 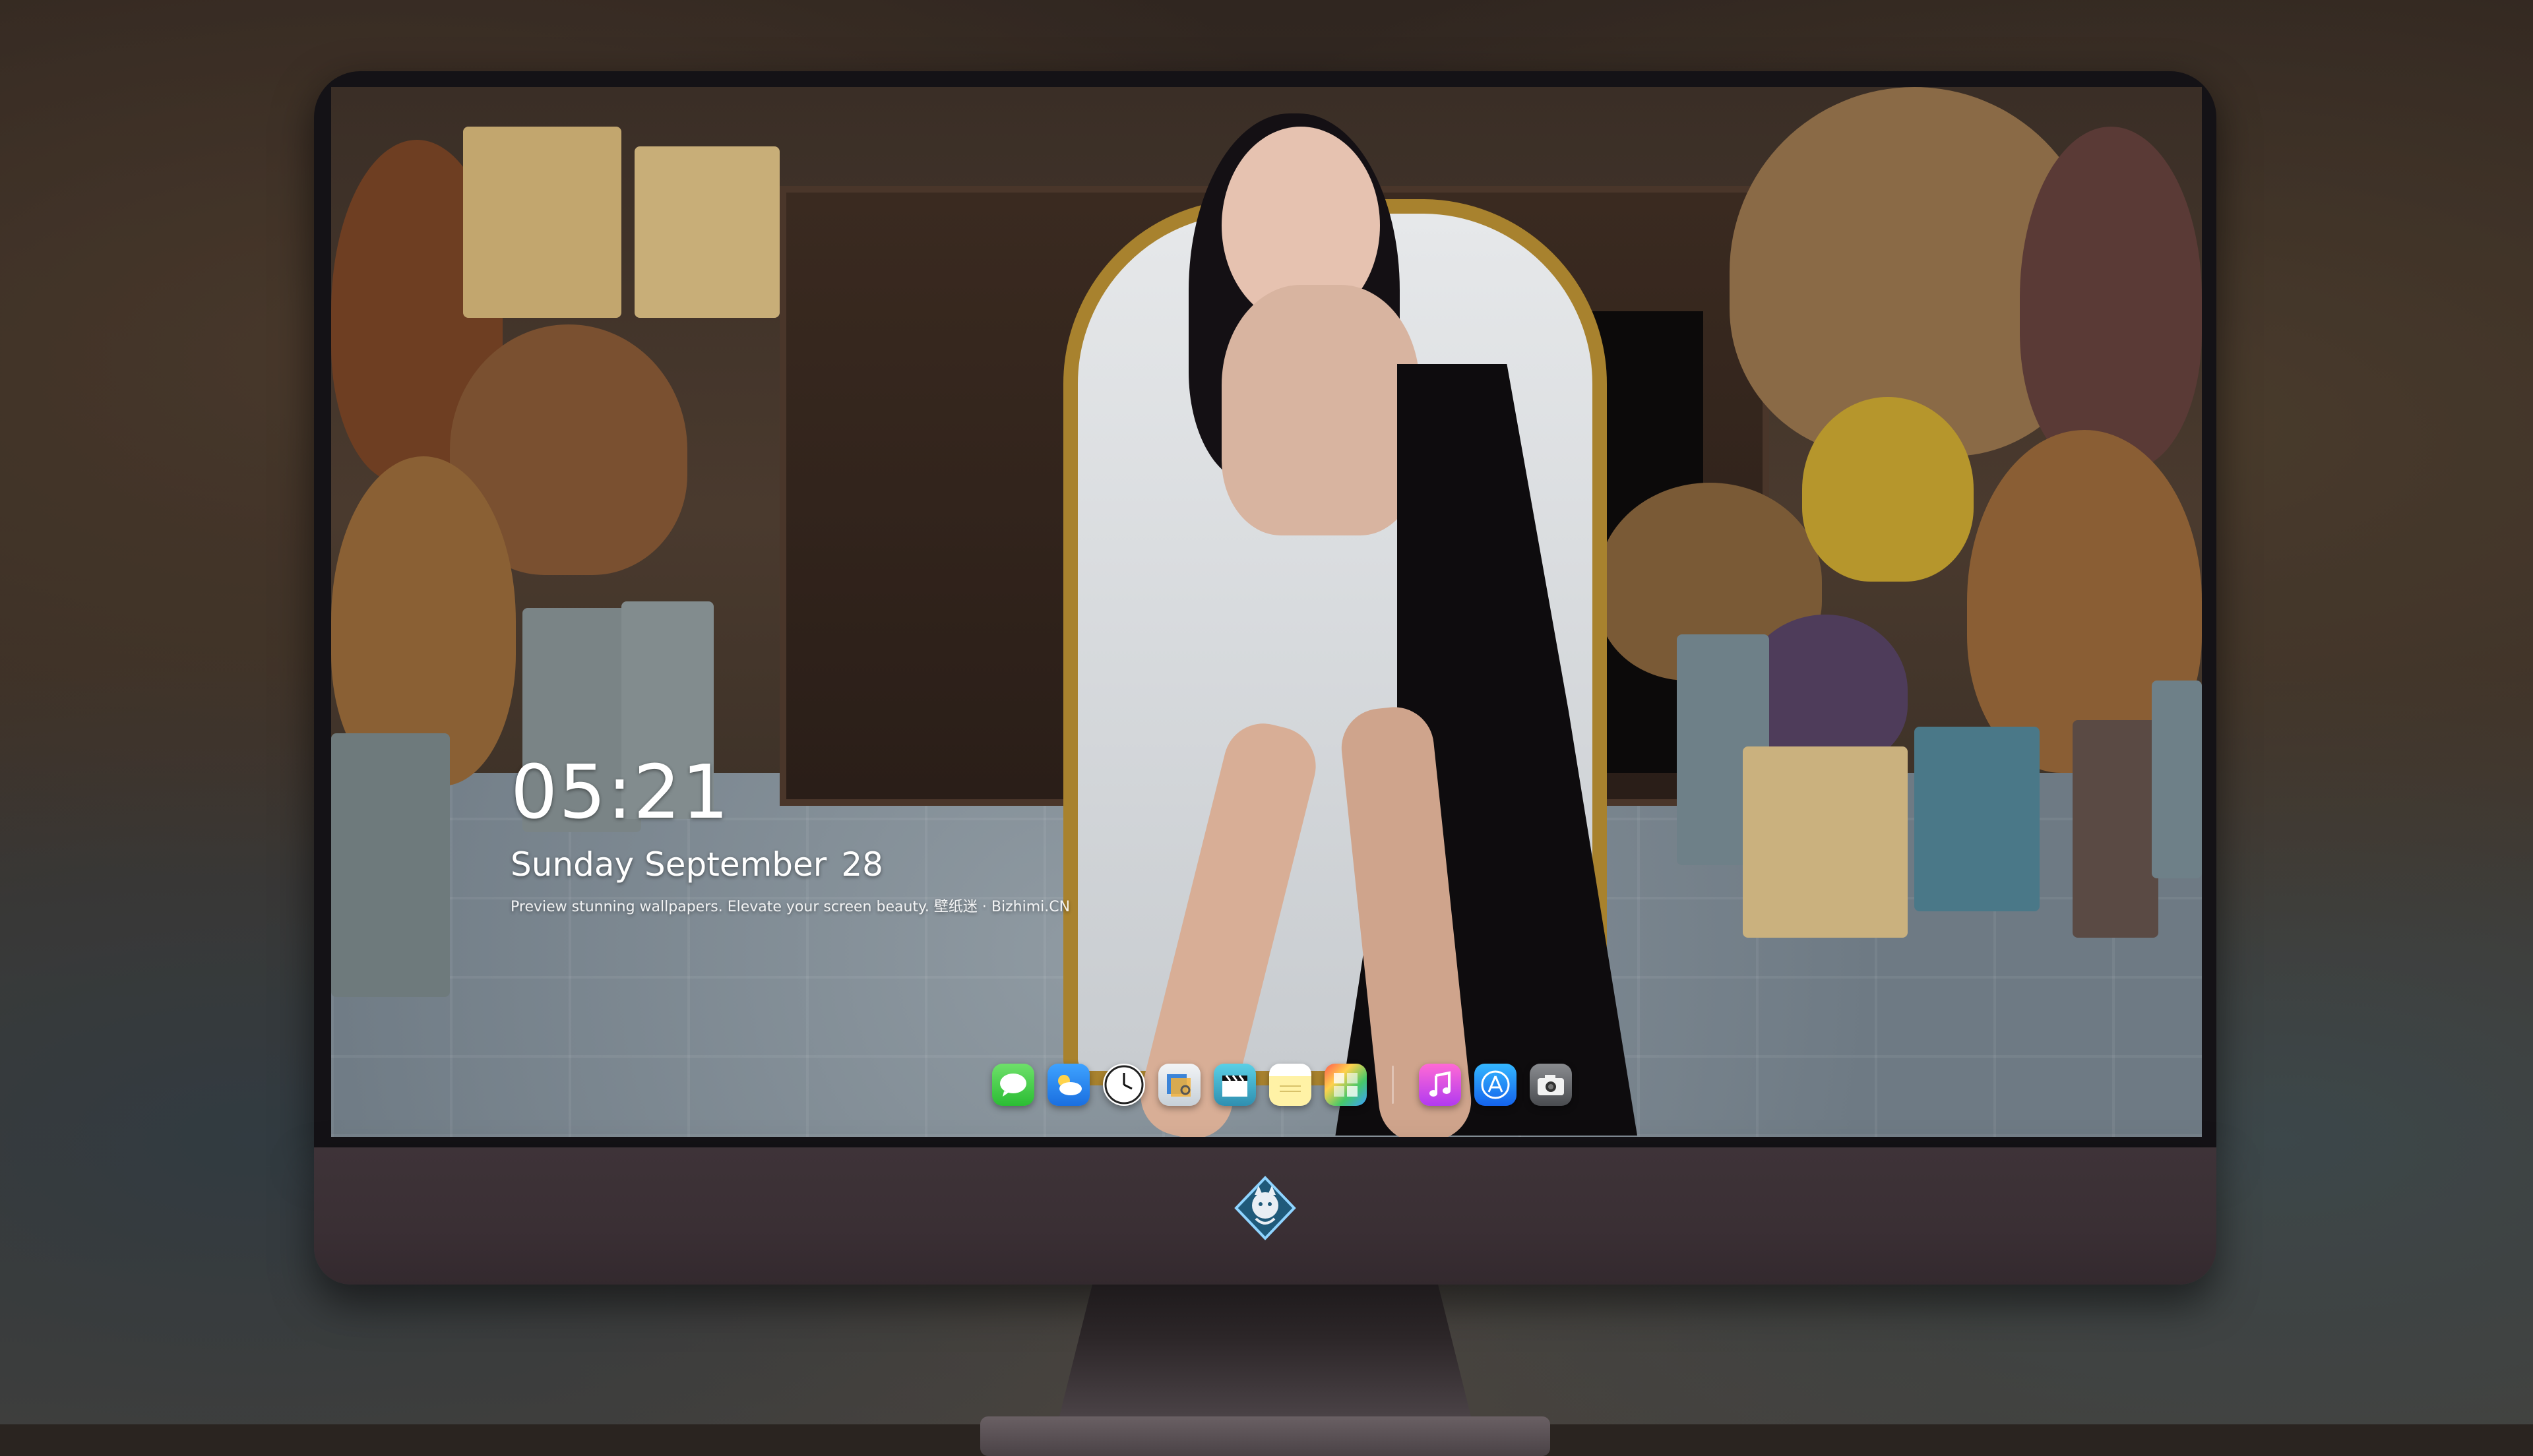 What do you see at coordinates (1013, 1085) in the screenshot?
I see `messages-icon` at bounding box center [1013, 1085].